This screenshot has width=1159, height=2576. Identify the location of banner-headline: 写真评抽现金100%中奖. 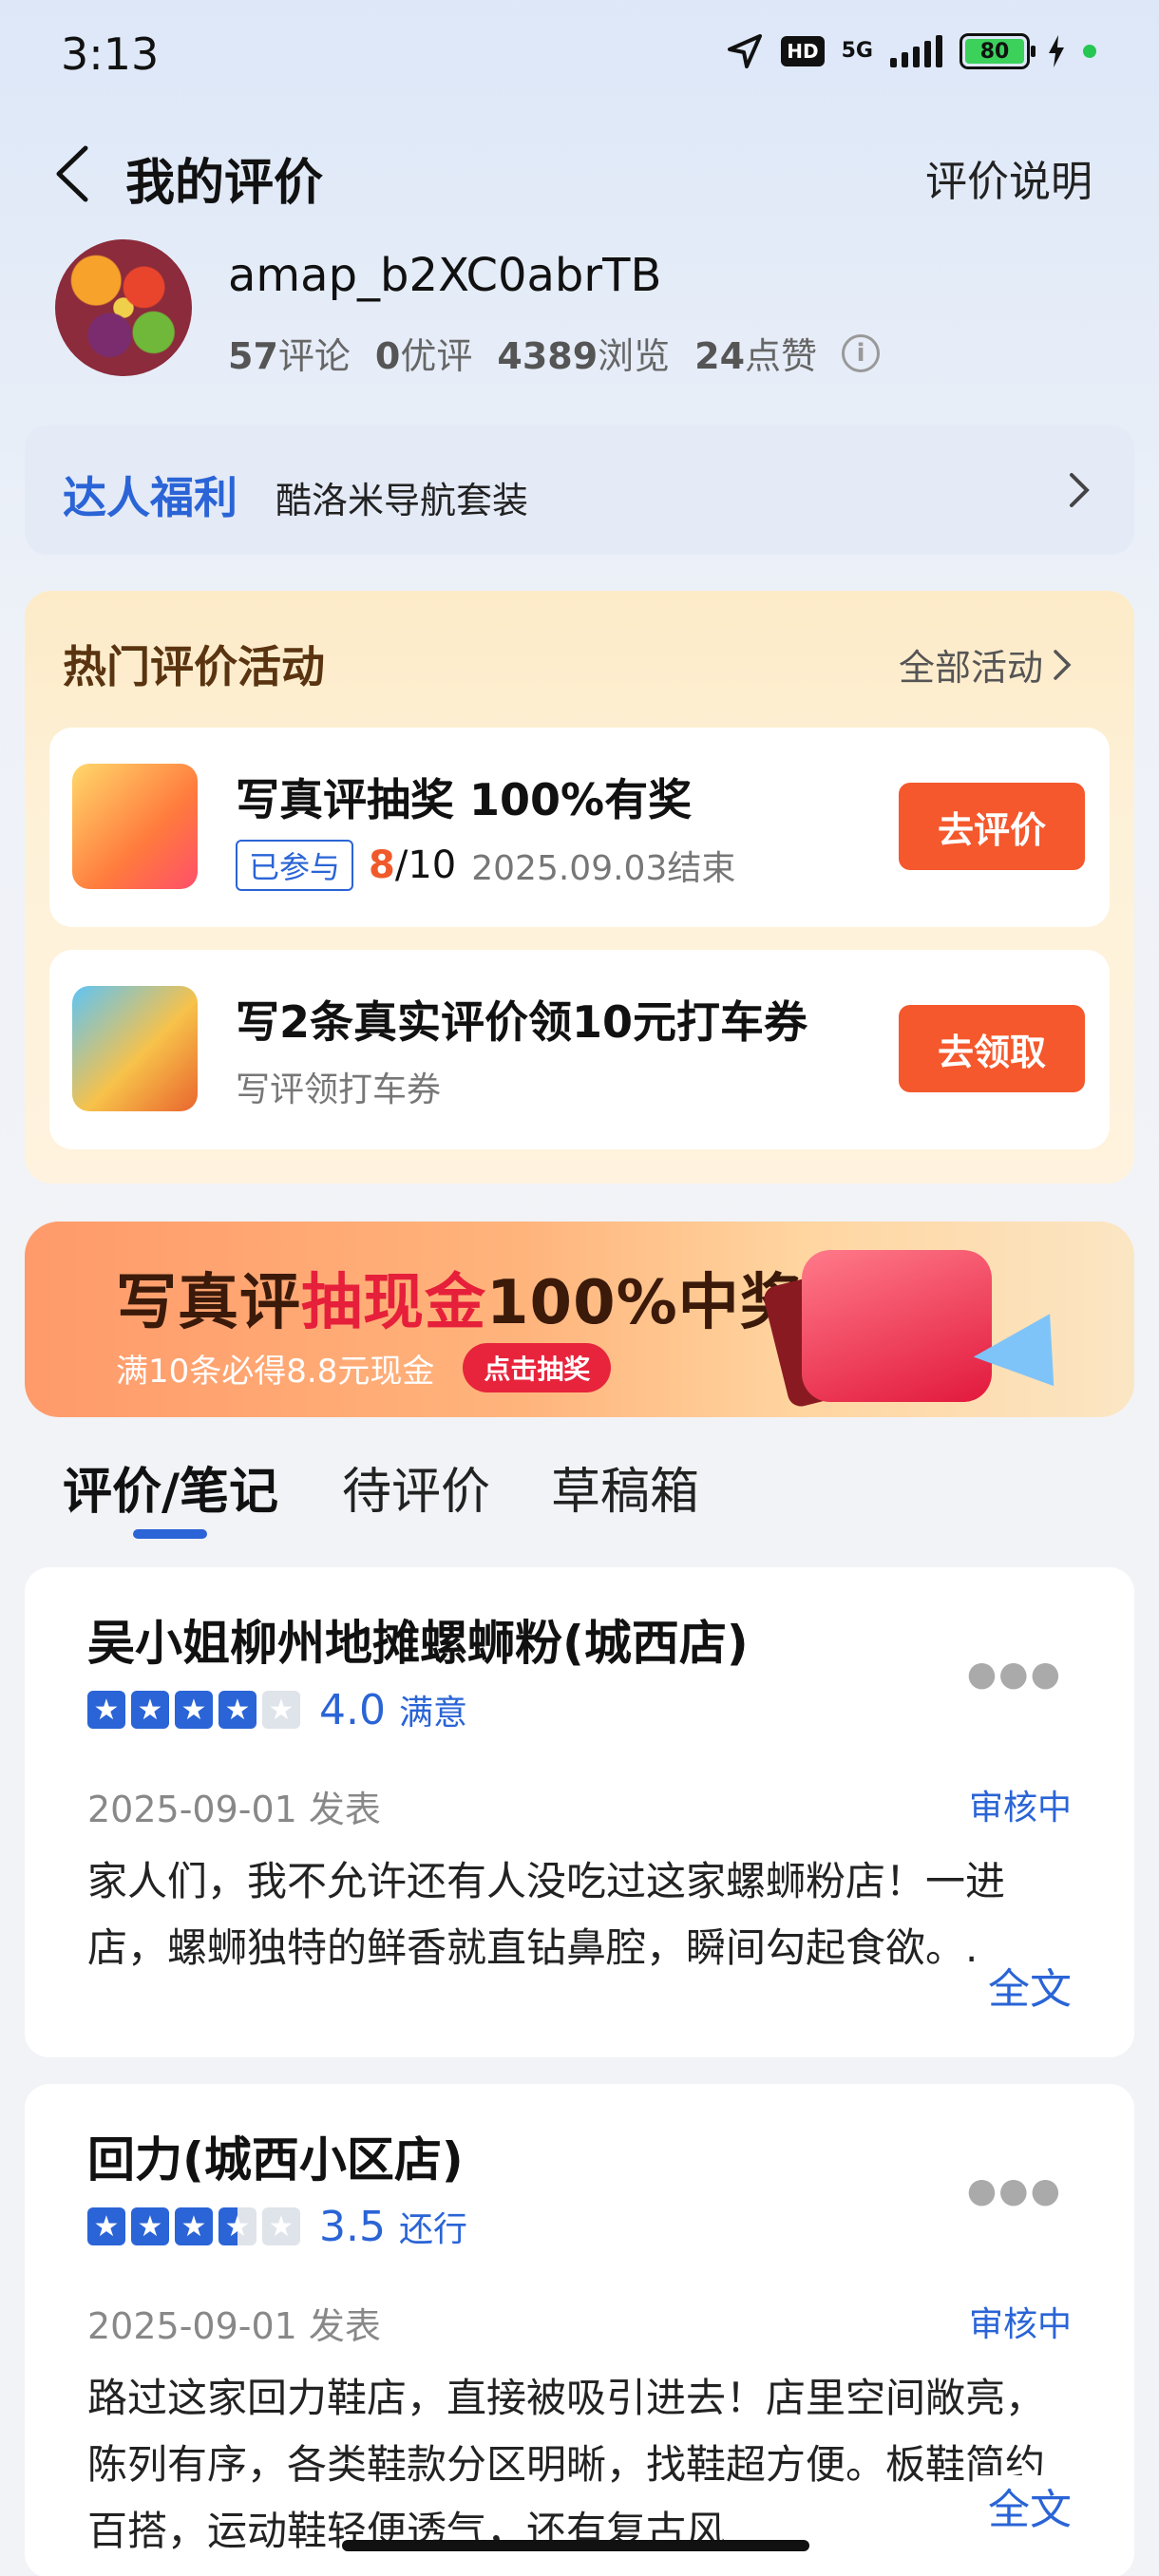
(459, 1303).